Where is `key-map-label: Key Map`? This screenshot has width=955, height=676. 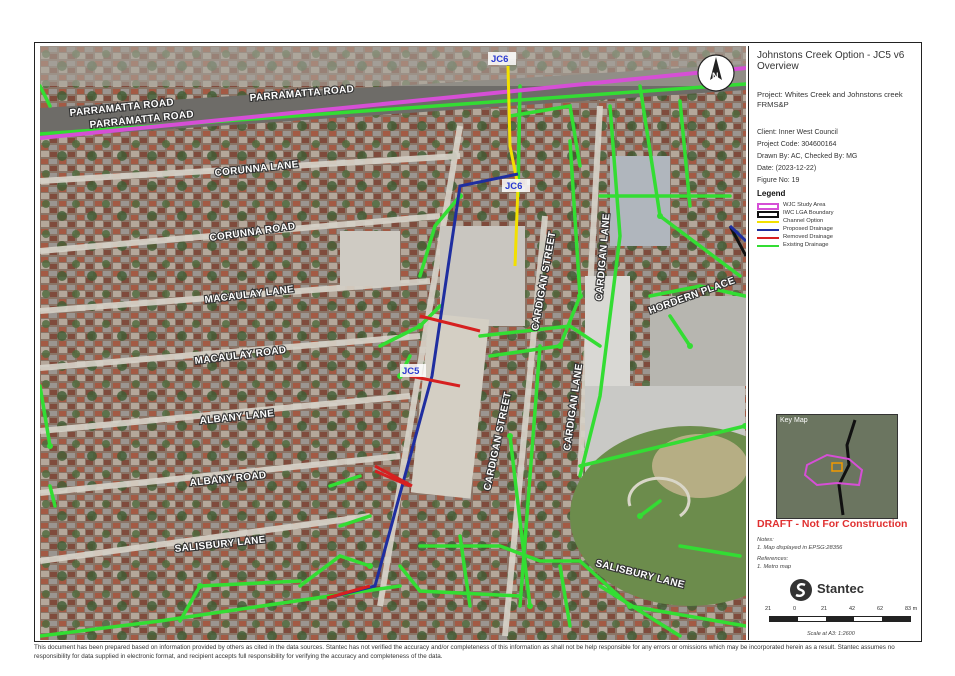
key-map-label: Key Map is located at coordinates (794, 420).